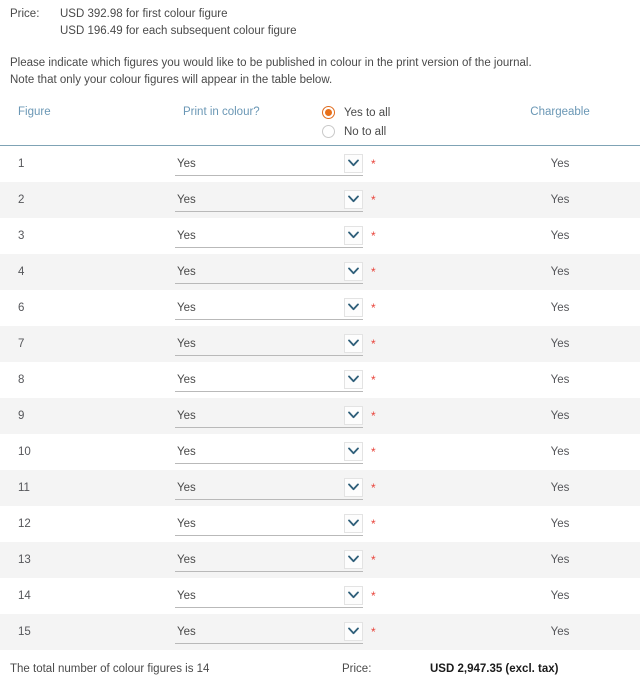  I want to click on cell-figure-number: 10, so click(24, 452).